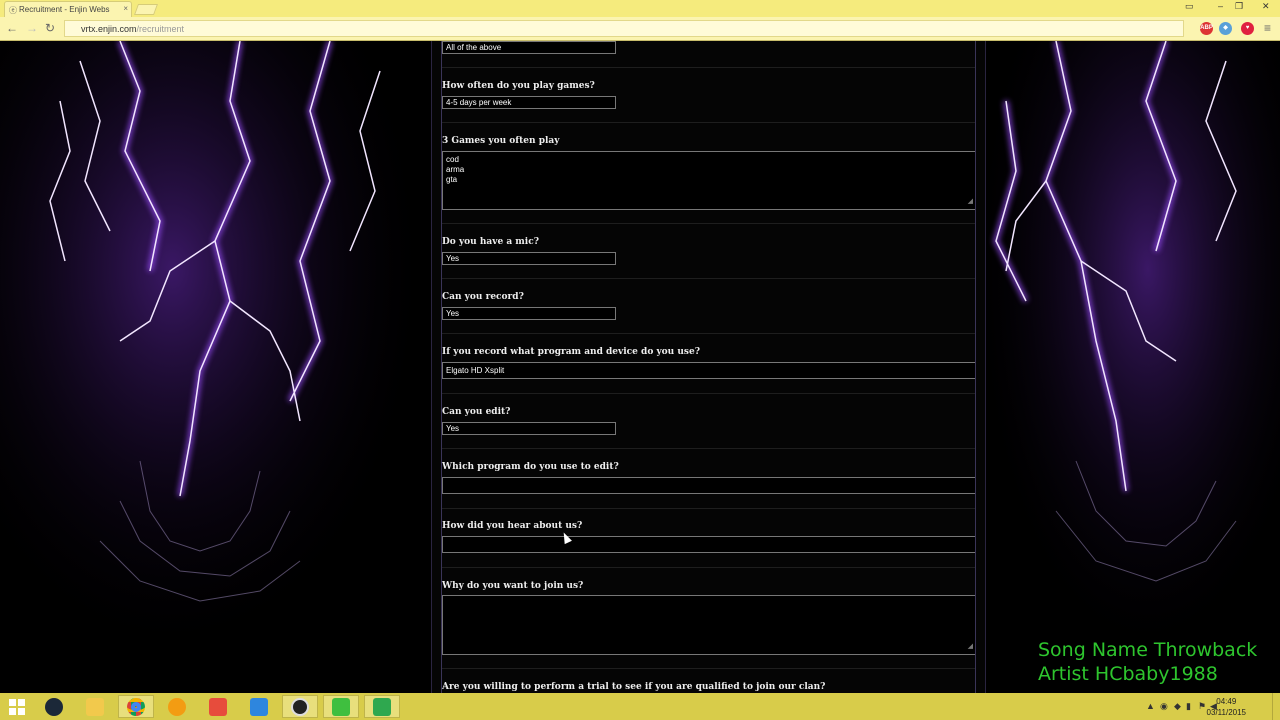 Image resolution: width=1280 pixels, height=720 pixels. Describe the element at coordinates (1206, 28) in the screenshot. I see `adblock-extension-icon: ABP` at that location.